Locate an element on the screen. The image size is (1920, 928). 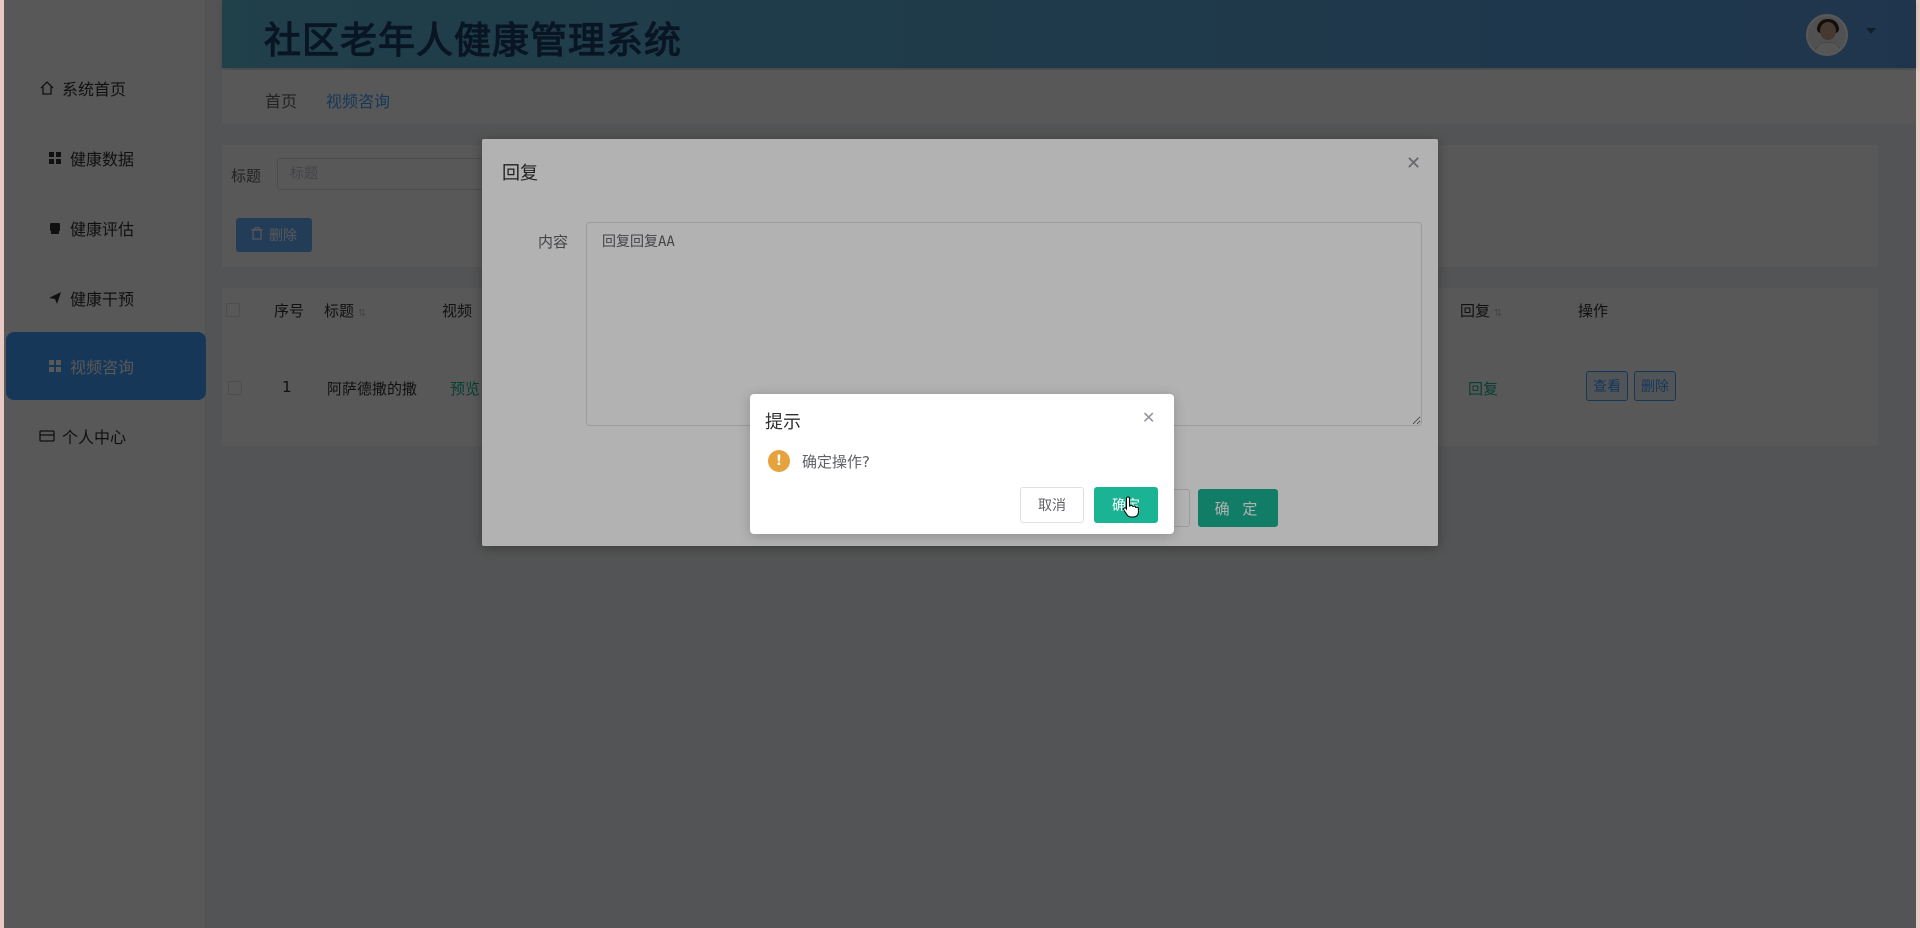
message-box-text: 确定操作? is located at coordinates (836, 462).